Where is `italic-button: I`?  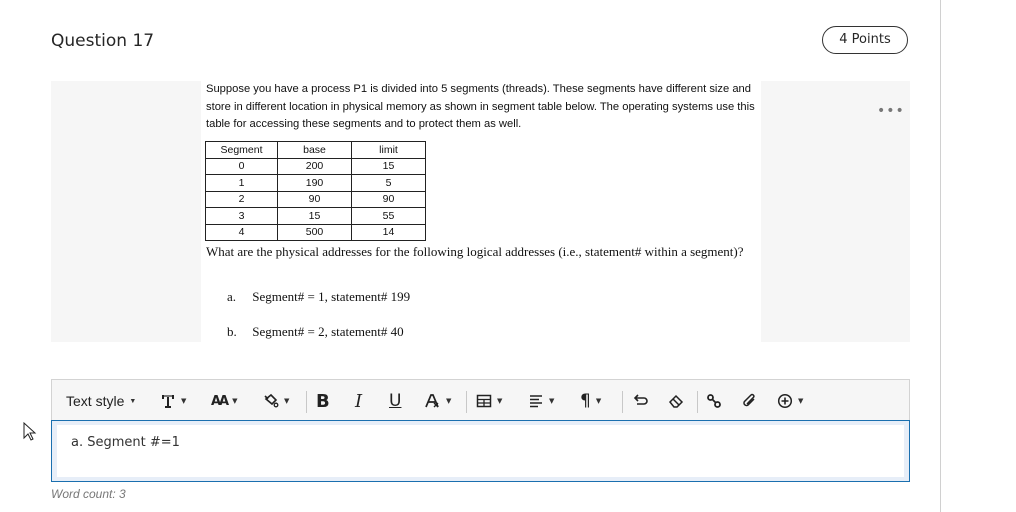
italic-button: I is located at coordinates (358, 401).